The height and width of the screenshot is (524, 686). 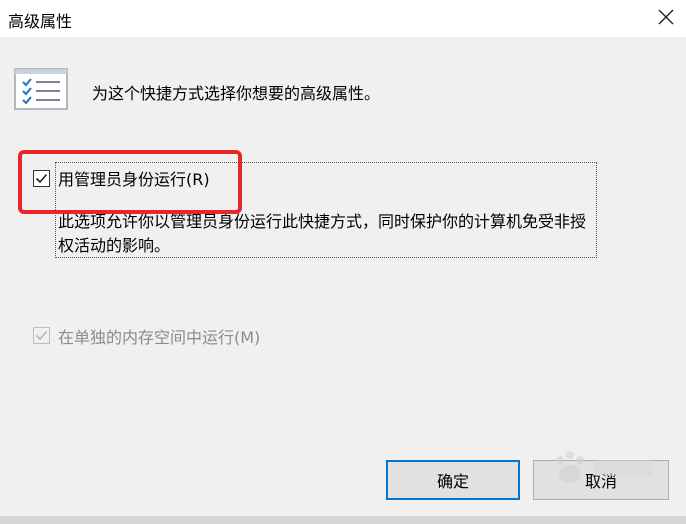 I want to click on checkmark-icon, so click(x=41, y=335).